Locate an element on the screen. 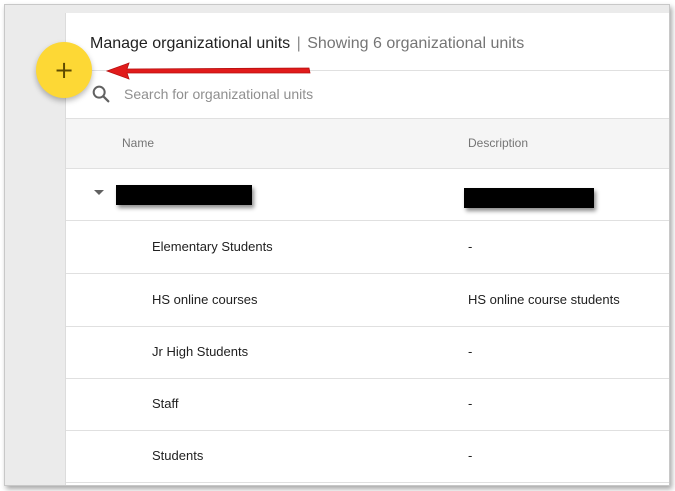 The height and width of the screenshot is (491, 675). column-header-name: Name is located at coordinates (138, 143).